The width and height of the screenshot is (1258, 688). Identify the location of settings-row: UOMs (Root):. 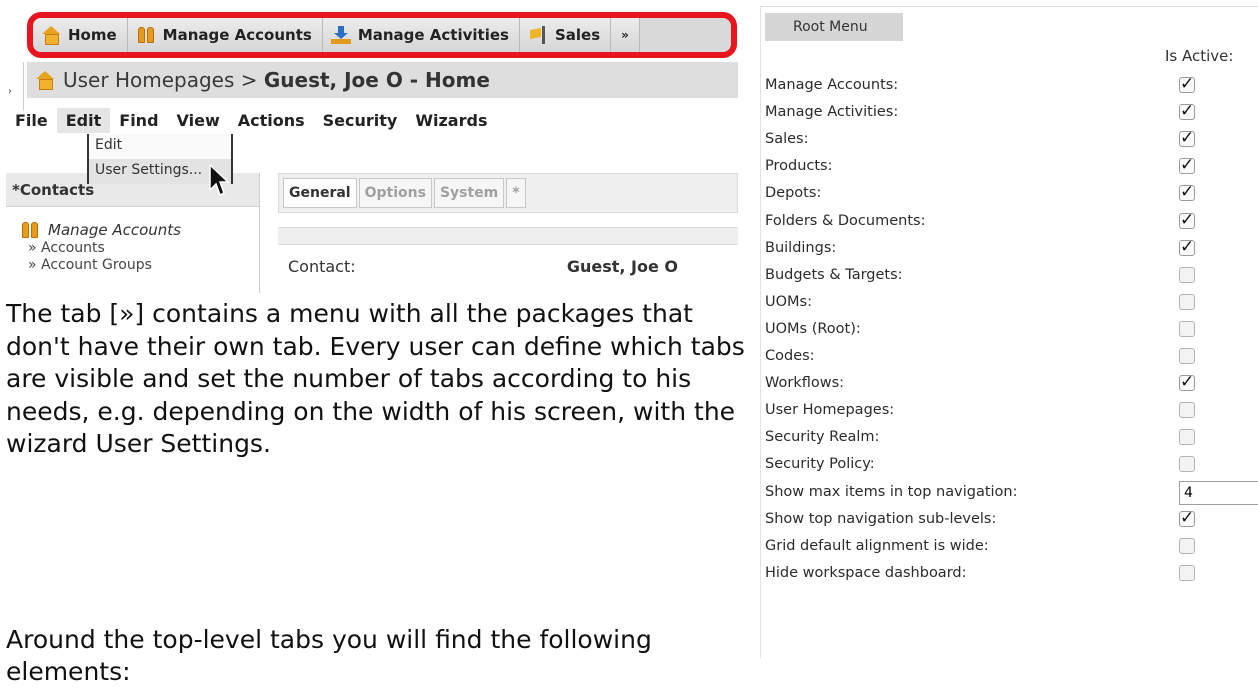
(1010, 330).